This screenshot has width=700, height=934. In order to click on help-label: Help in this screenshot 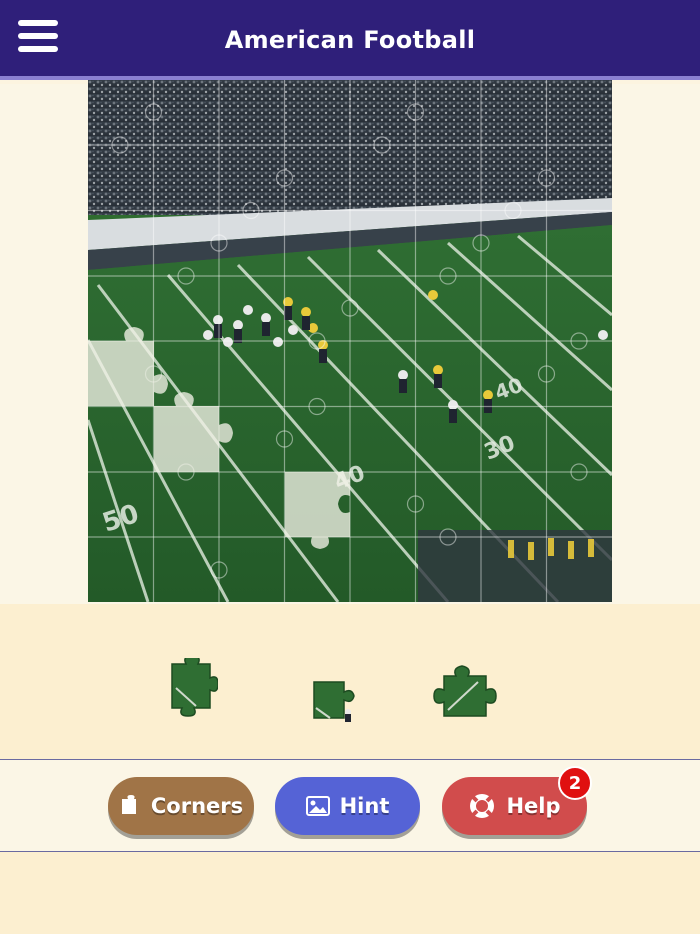, I will do `click(533, 806)`.